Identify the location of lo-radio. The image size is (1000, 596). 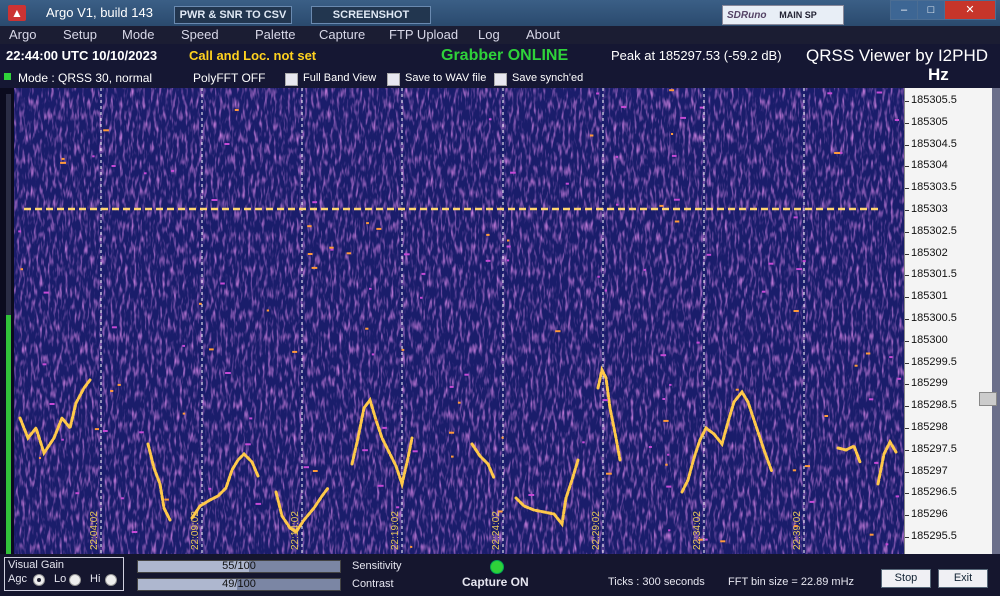
(75, 580).